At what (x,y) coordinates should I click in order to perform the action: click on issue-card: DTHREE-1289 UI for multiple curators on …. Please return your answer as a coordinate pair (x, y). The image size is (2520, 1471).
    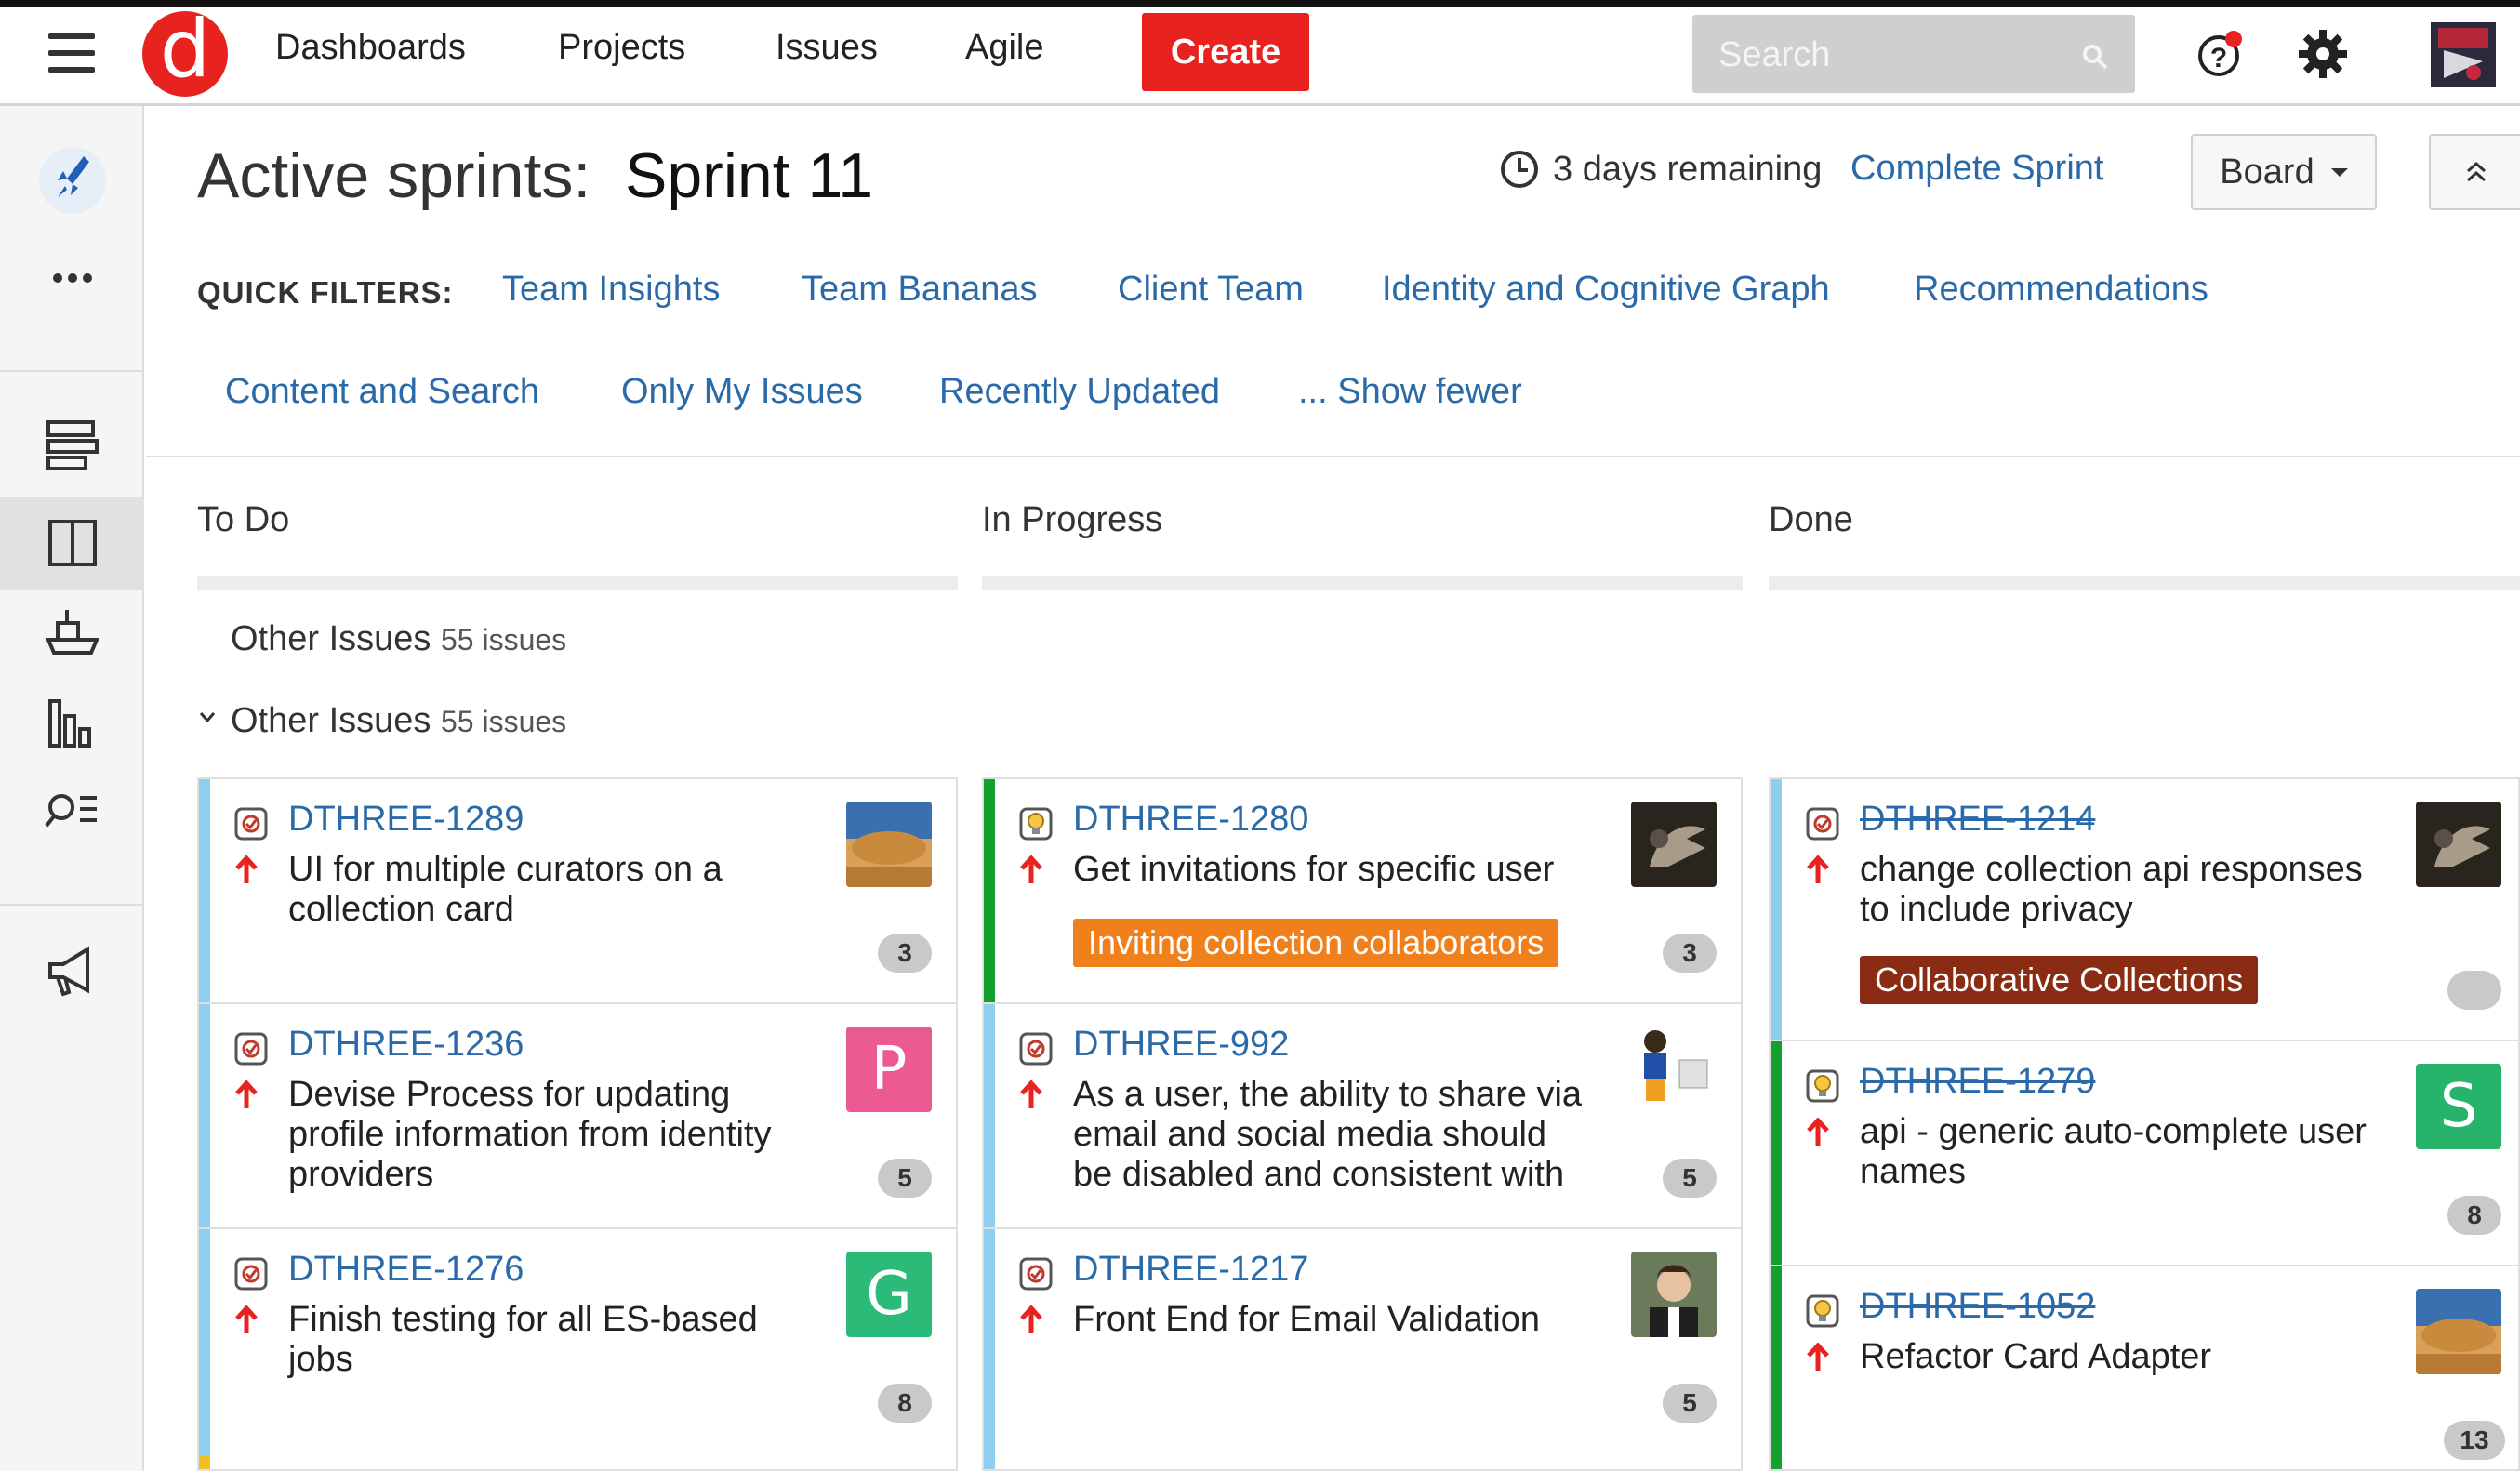
    Looking at the image, I should click on (577, 891).